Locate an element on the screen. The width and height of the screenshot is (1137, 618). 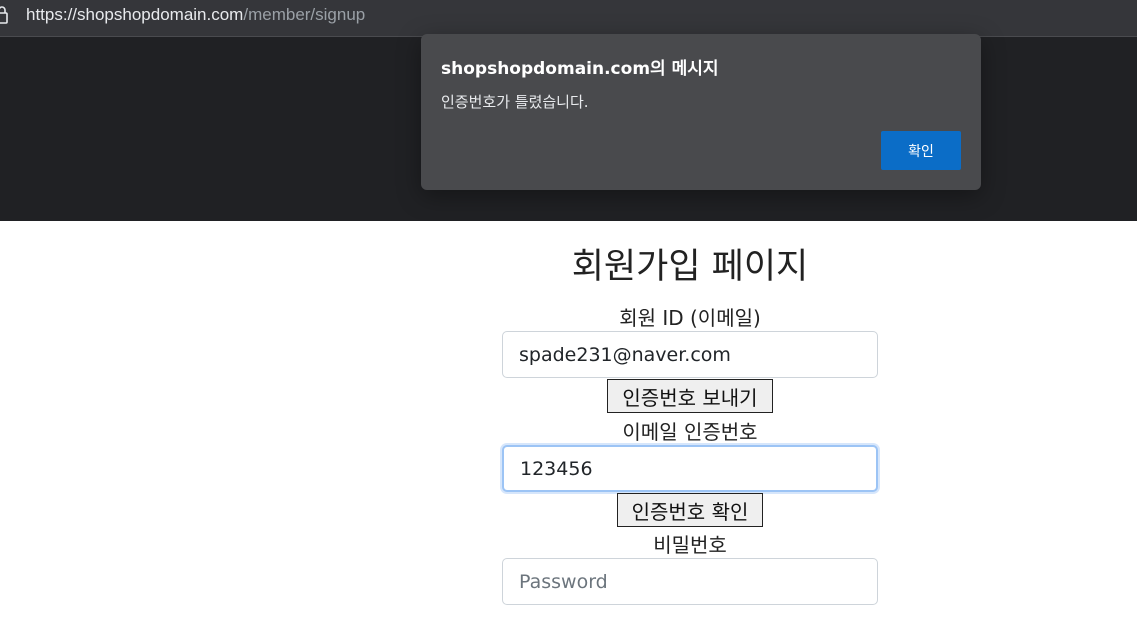
member-id-input: spade231@naver.com is located at coordinates (690, 354).